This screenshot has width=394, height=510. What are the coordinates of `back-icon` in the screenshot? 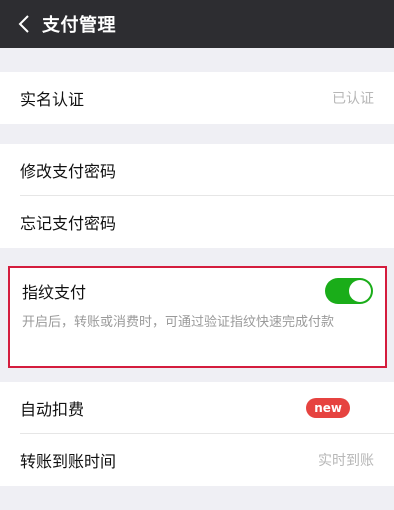 It's located at (24, 24).